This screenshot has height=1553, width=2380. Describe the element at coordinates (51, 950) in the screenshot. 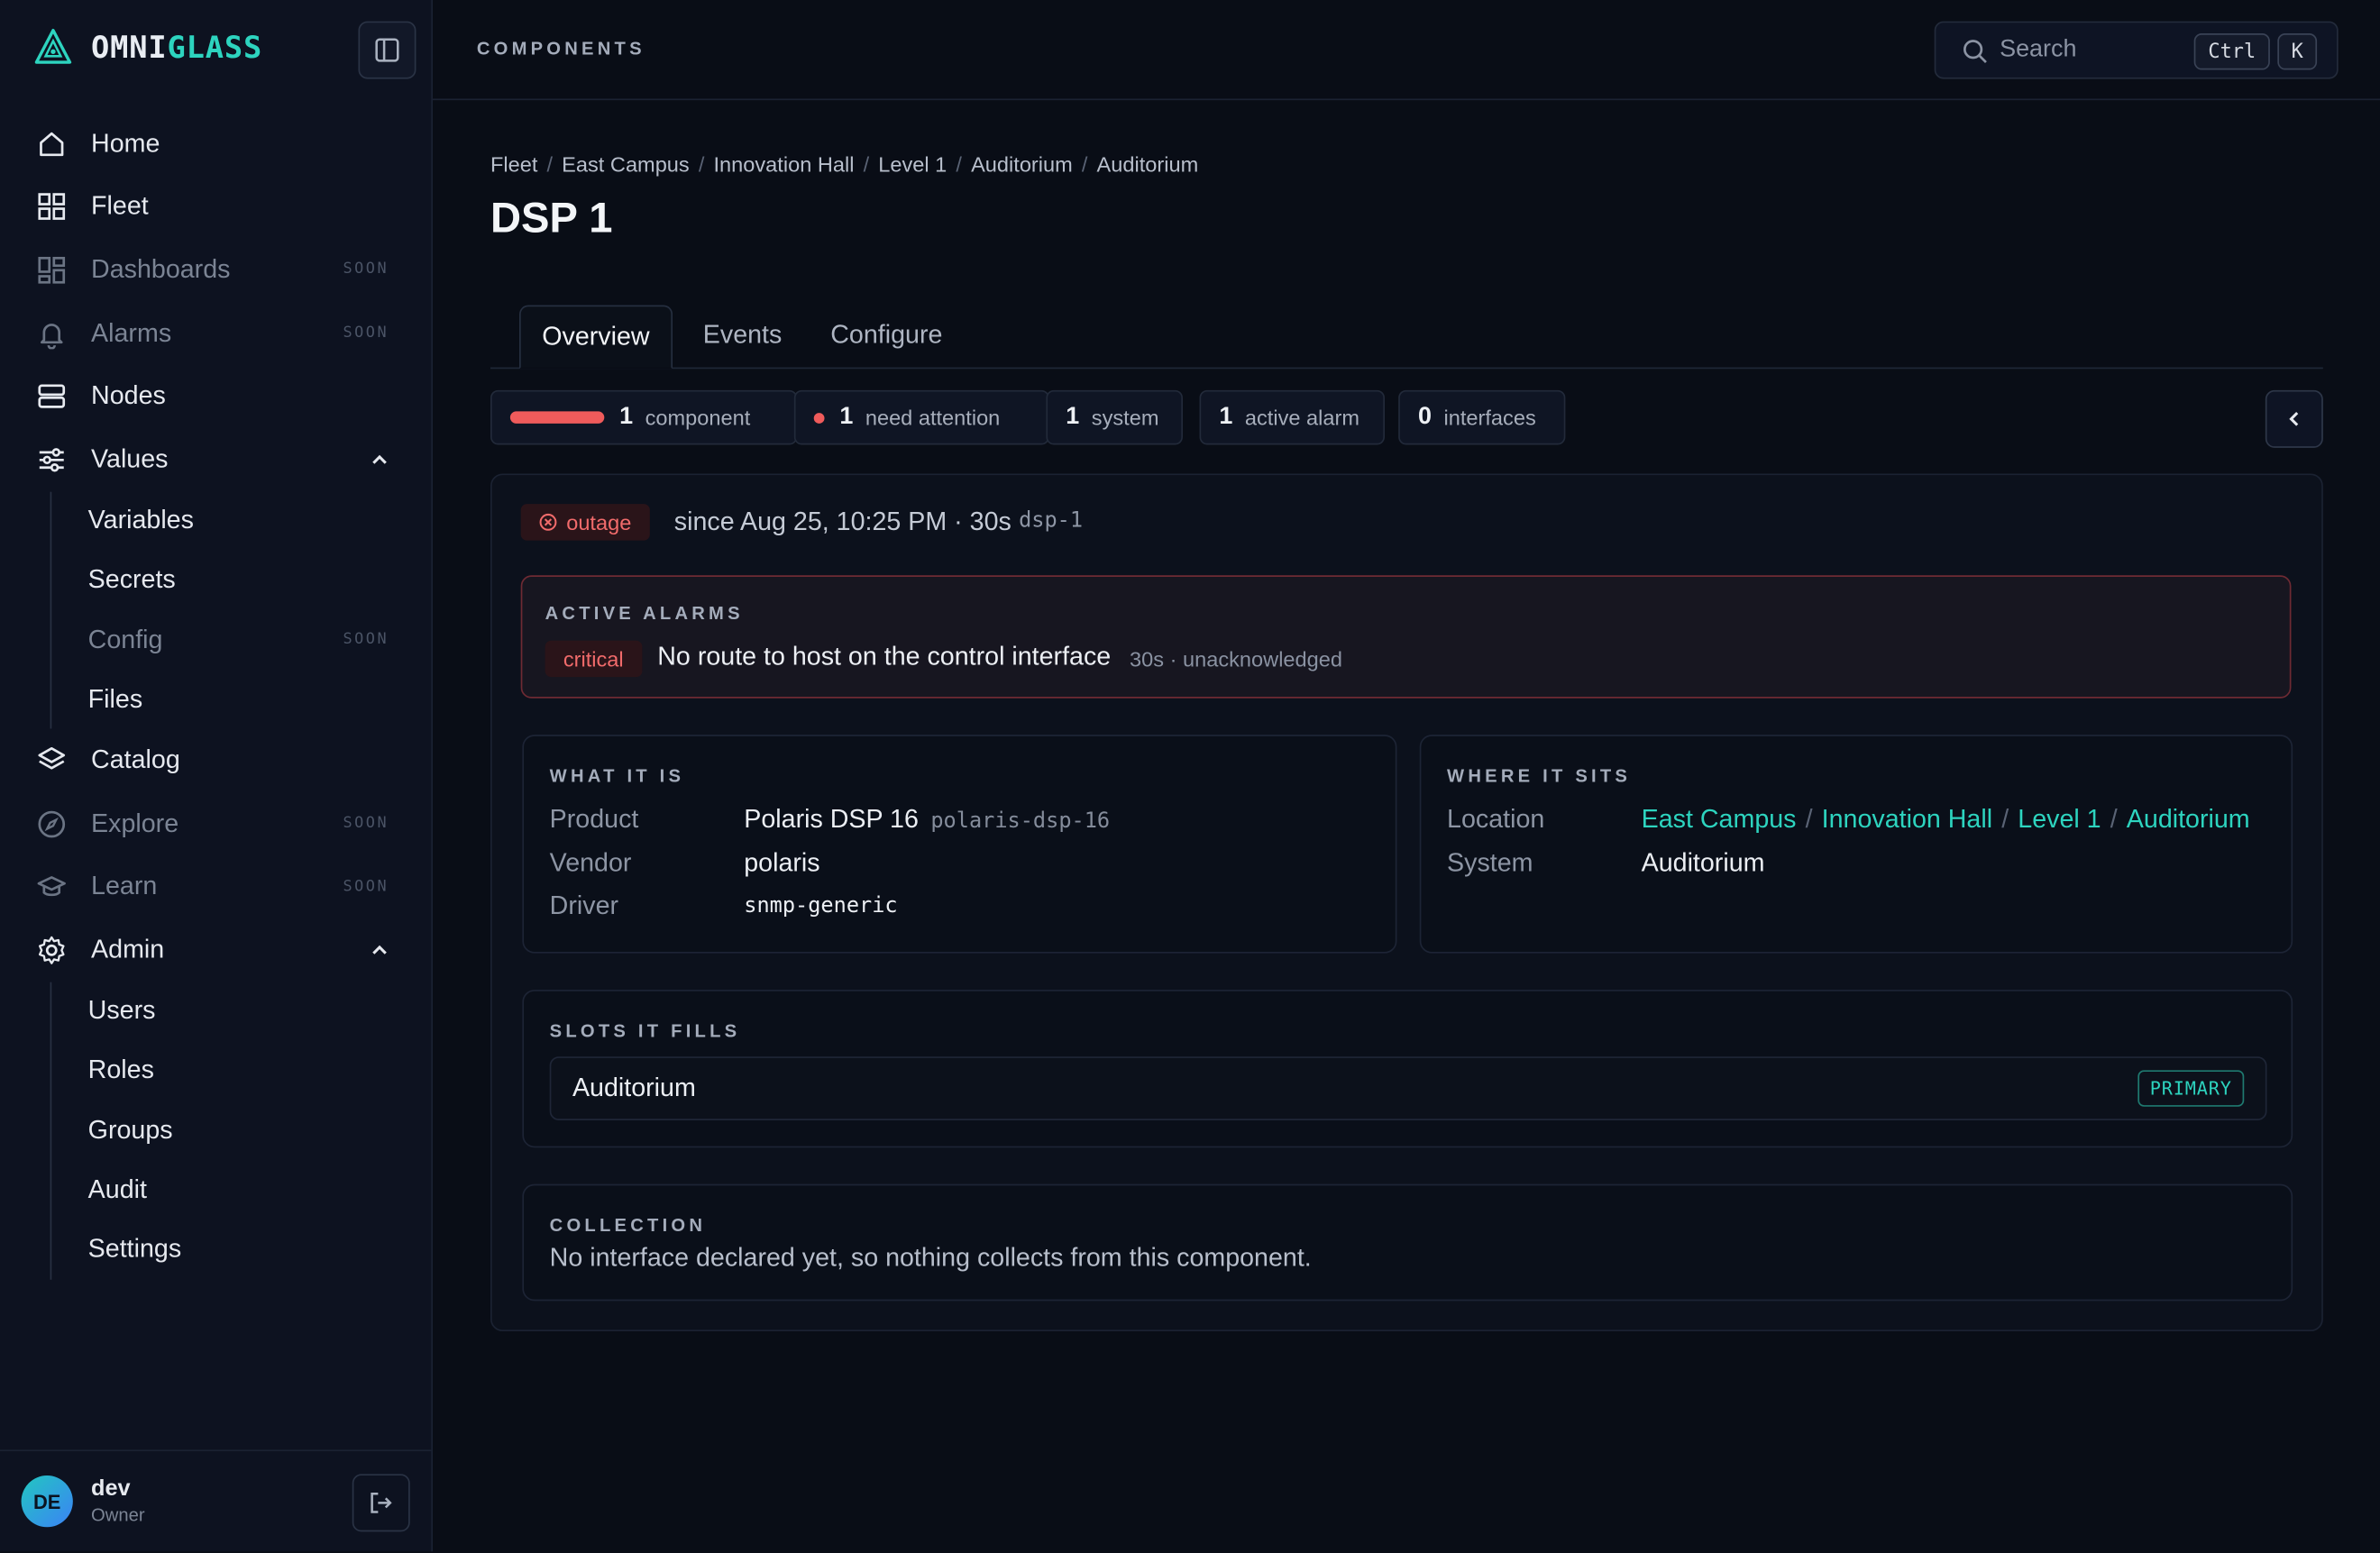

I see `gear-icon` at that location.